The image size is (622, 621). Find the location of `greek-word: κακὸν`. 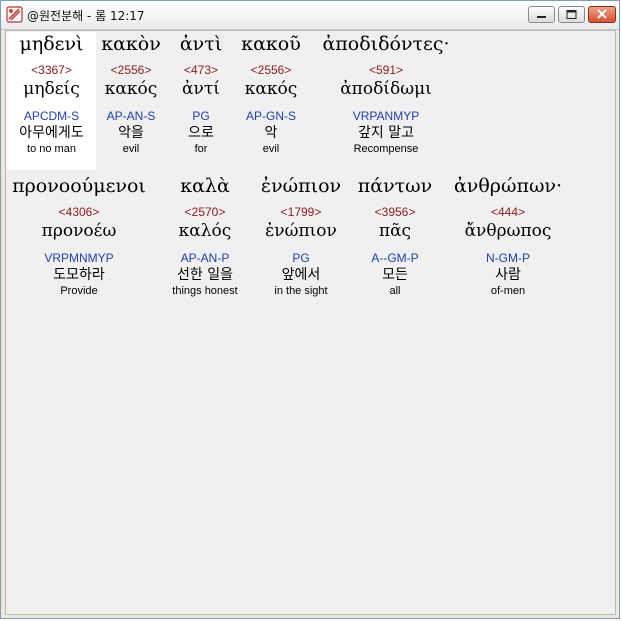

greek-word: κακὸν is located at coordinates (131, 44).